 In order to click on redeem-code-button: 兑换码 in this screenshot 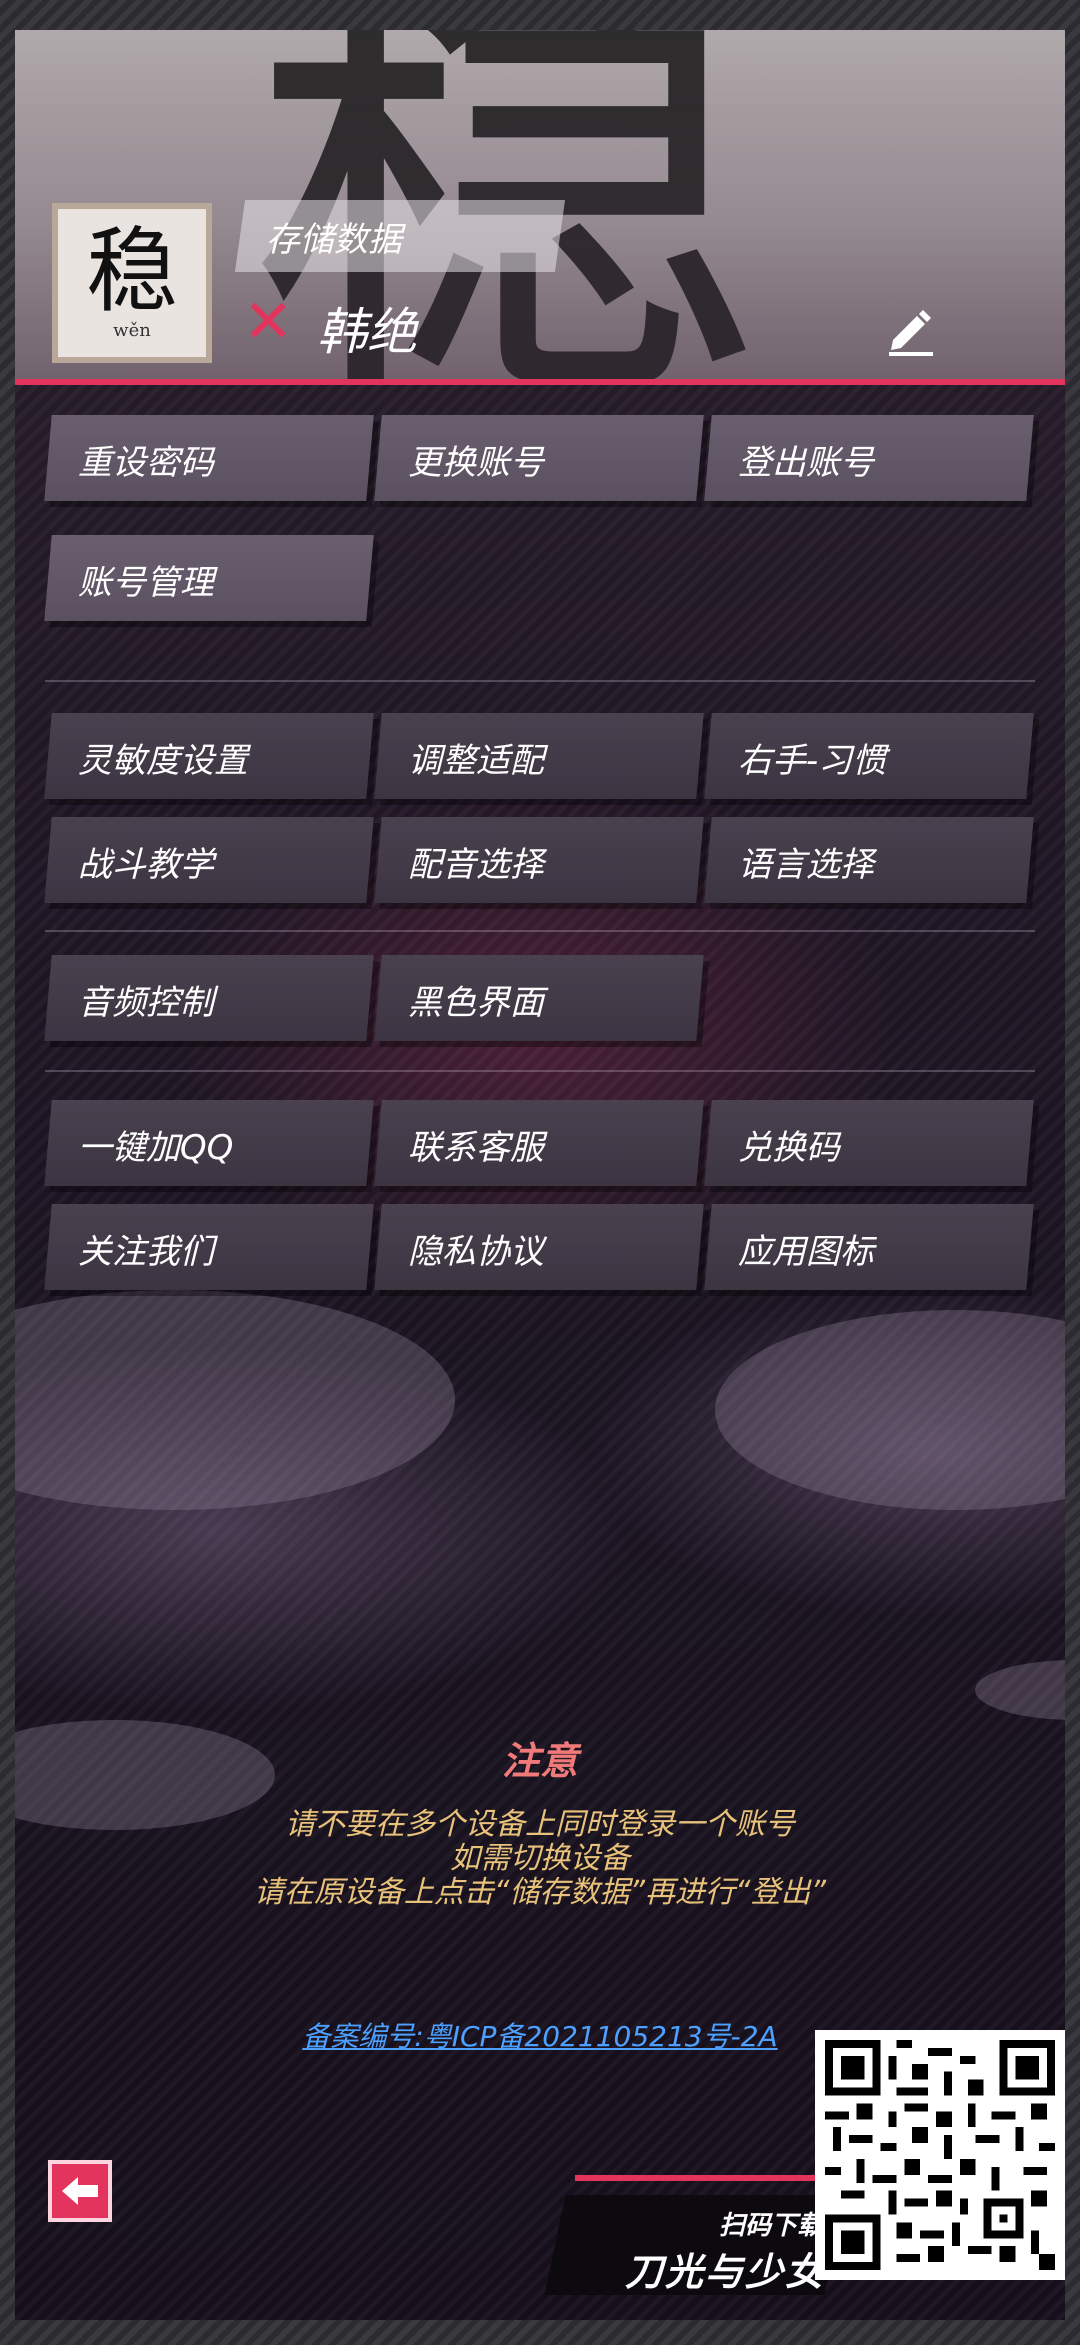, I will do `click(869, 1143)`.